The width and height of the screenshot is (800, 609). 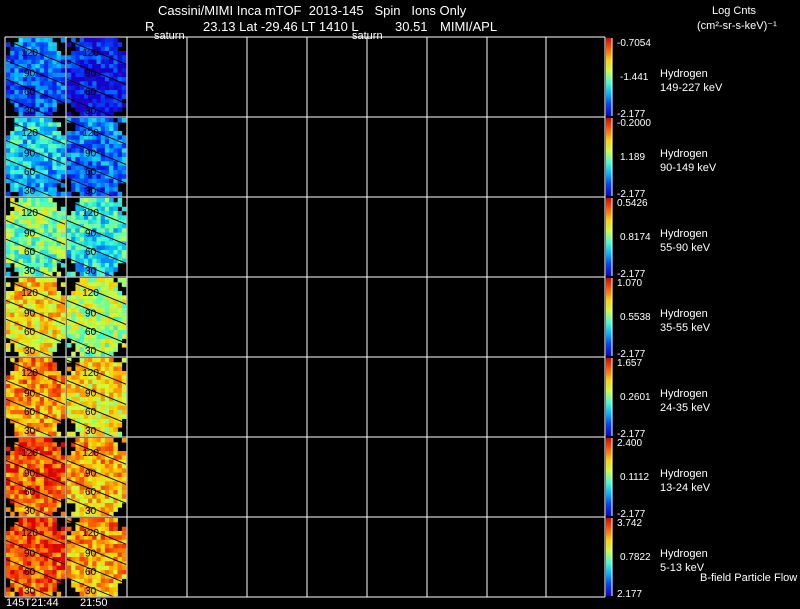 I want to click on colorbar-max-label: -0.7054, so click(x=634, y=43).